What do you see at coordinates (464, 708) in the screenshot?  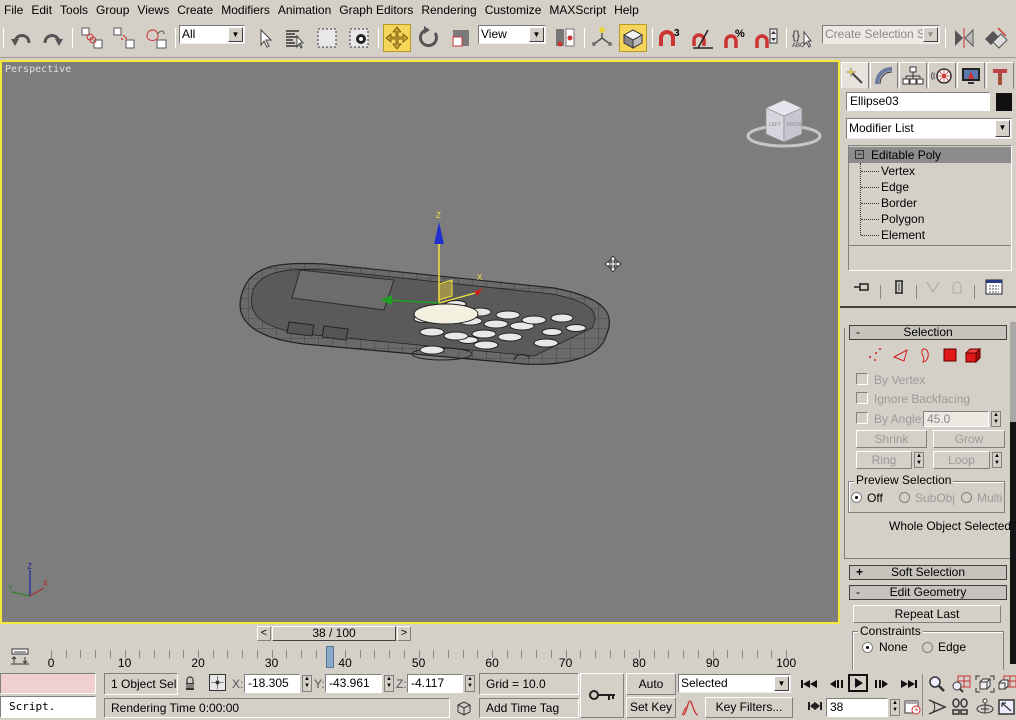 I see `time-tag-icon` at bounding box center [464, 708].